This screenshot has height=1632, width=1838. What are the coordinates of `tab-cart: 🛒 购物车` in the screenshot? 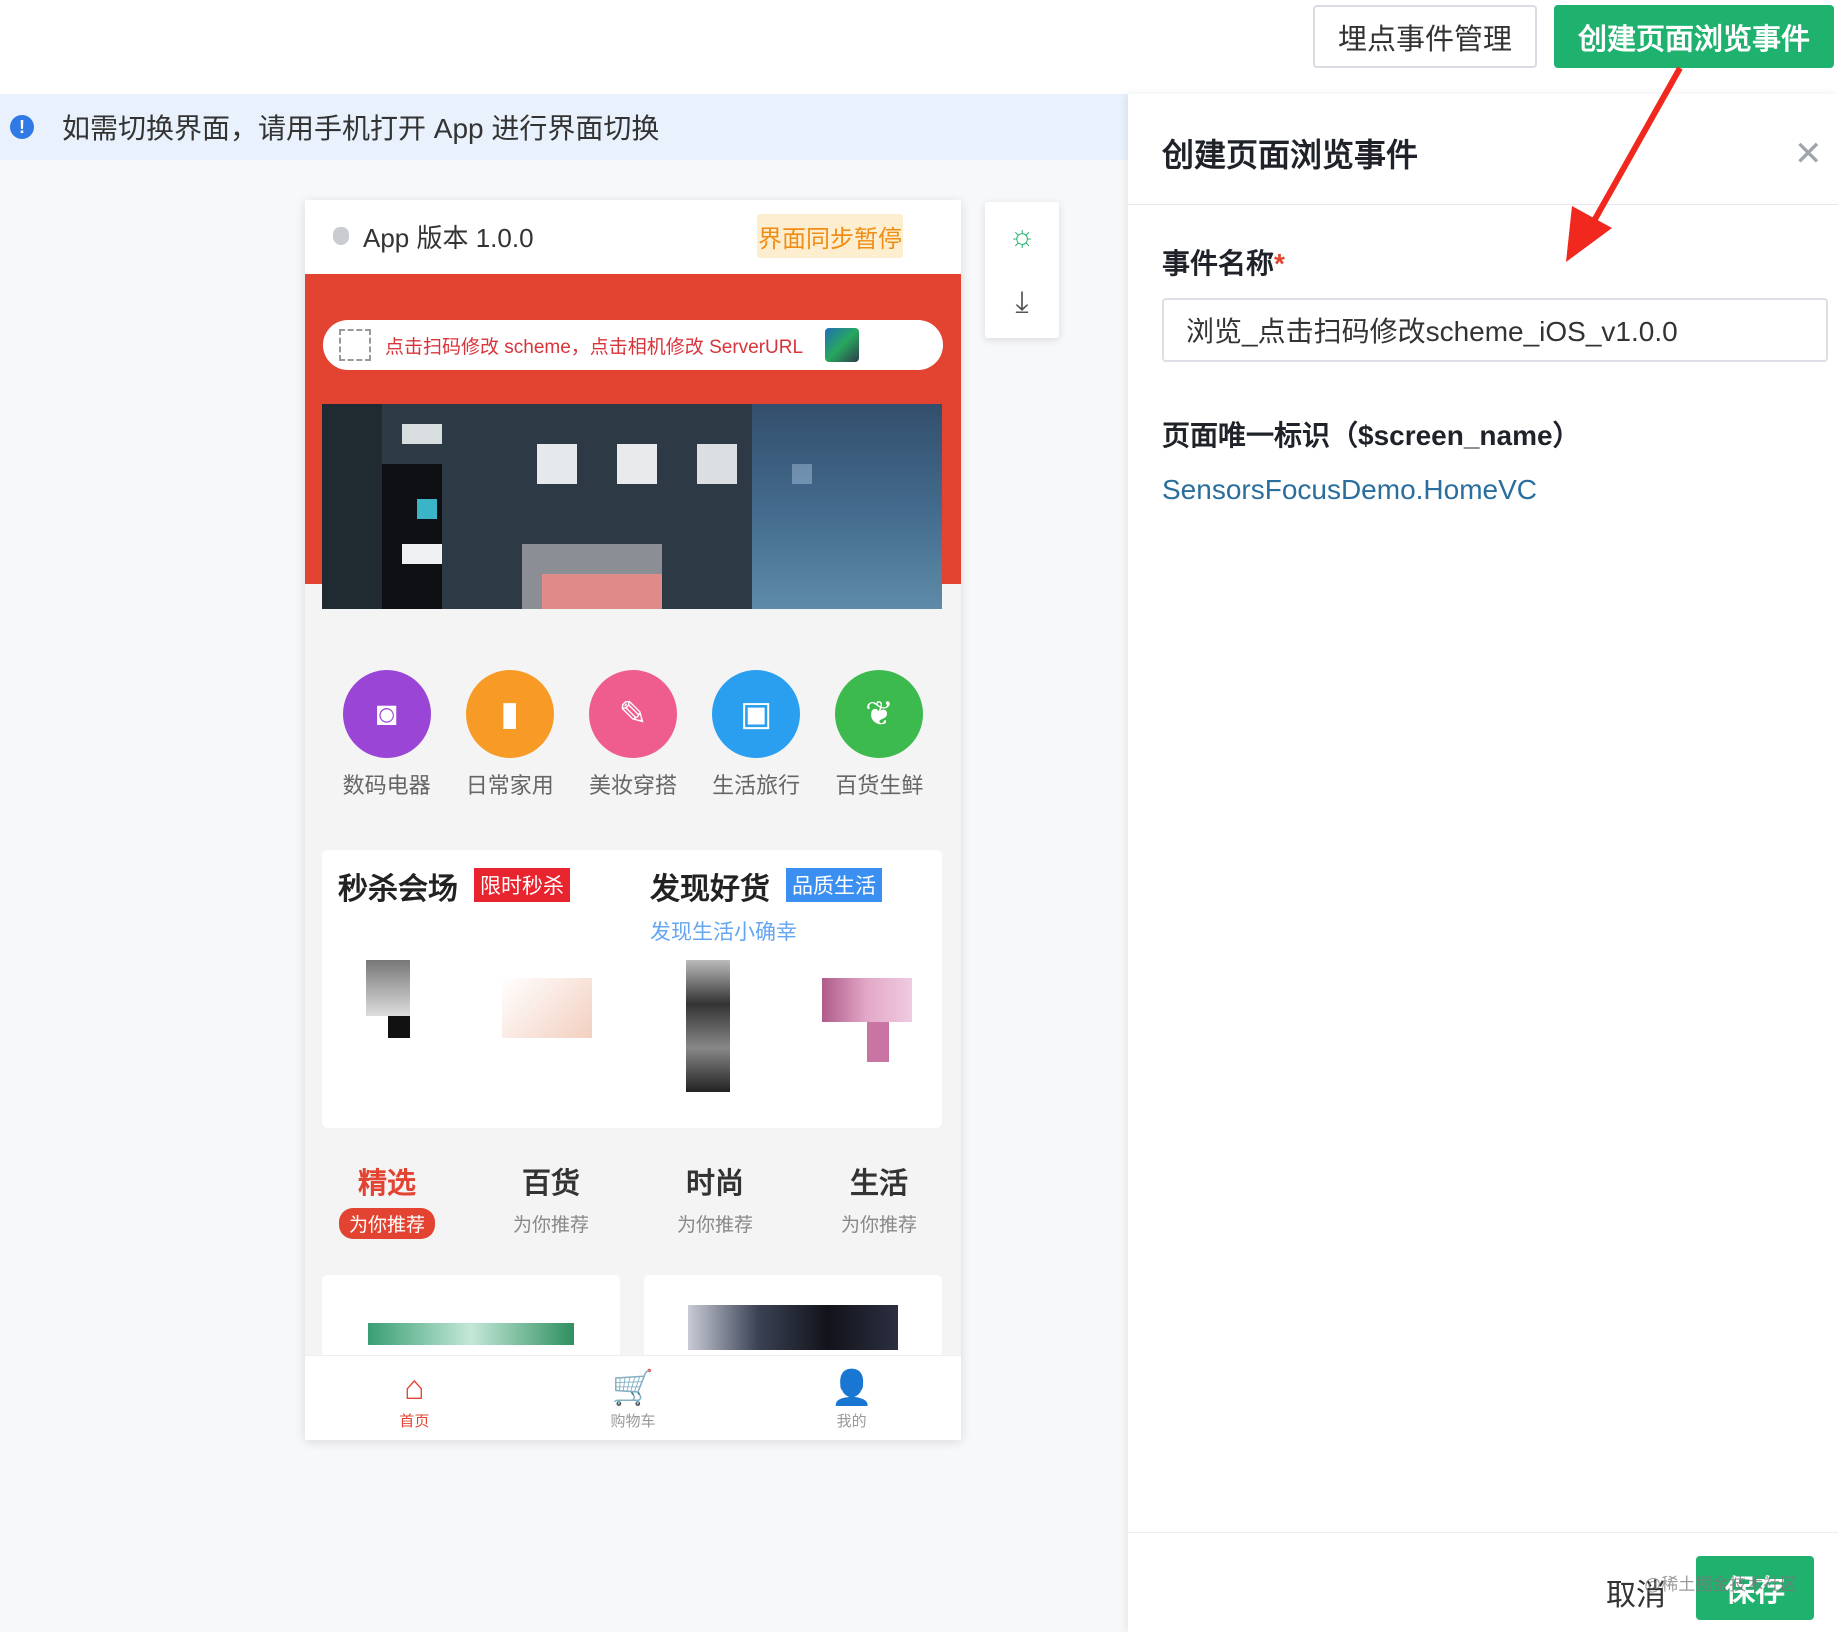 It's located at (633, 1398).